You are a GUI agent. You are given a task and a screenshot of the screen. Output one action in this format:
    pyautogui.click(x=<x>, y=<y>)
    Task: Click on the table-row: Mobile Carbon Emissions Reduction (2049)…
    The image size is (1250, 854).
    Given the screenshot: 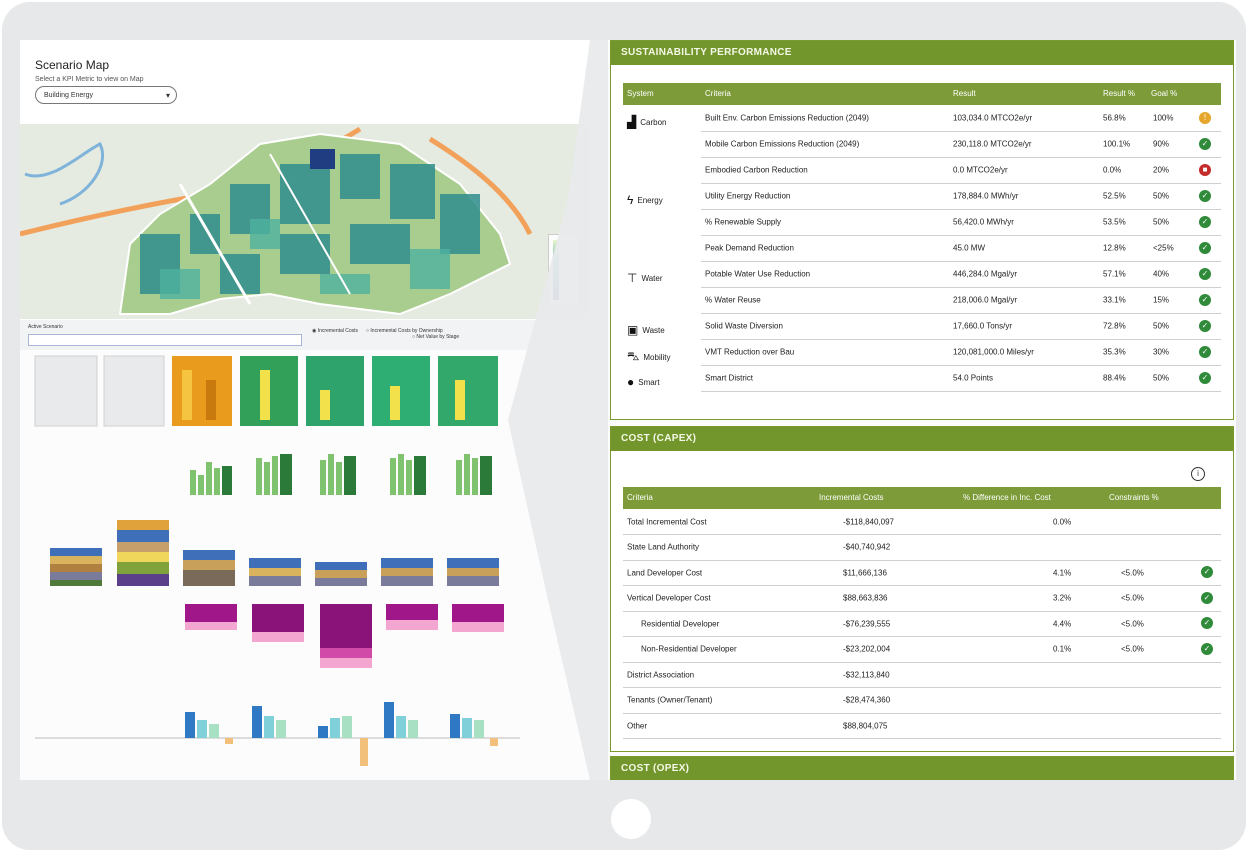 What is the action you would take?
    pyautogui.click(x=961, y=144)
    